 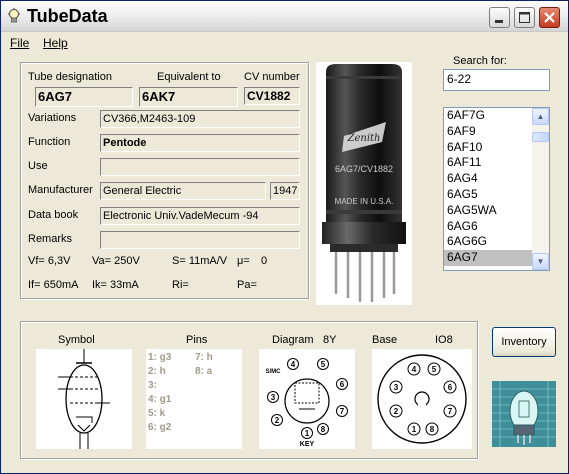 I want to click on base-pin-label: 2, so click(x=396, y=411).